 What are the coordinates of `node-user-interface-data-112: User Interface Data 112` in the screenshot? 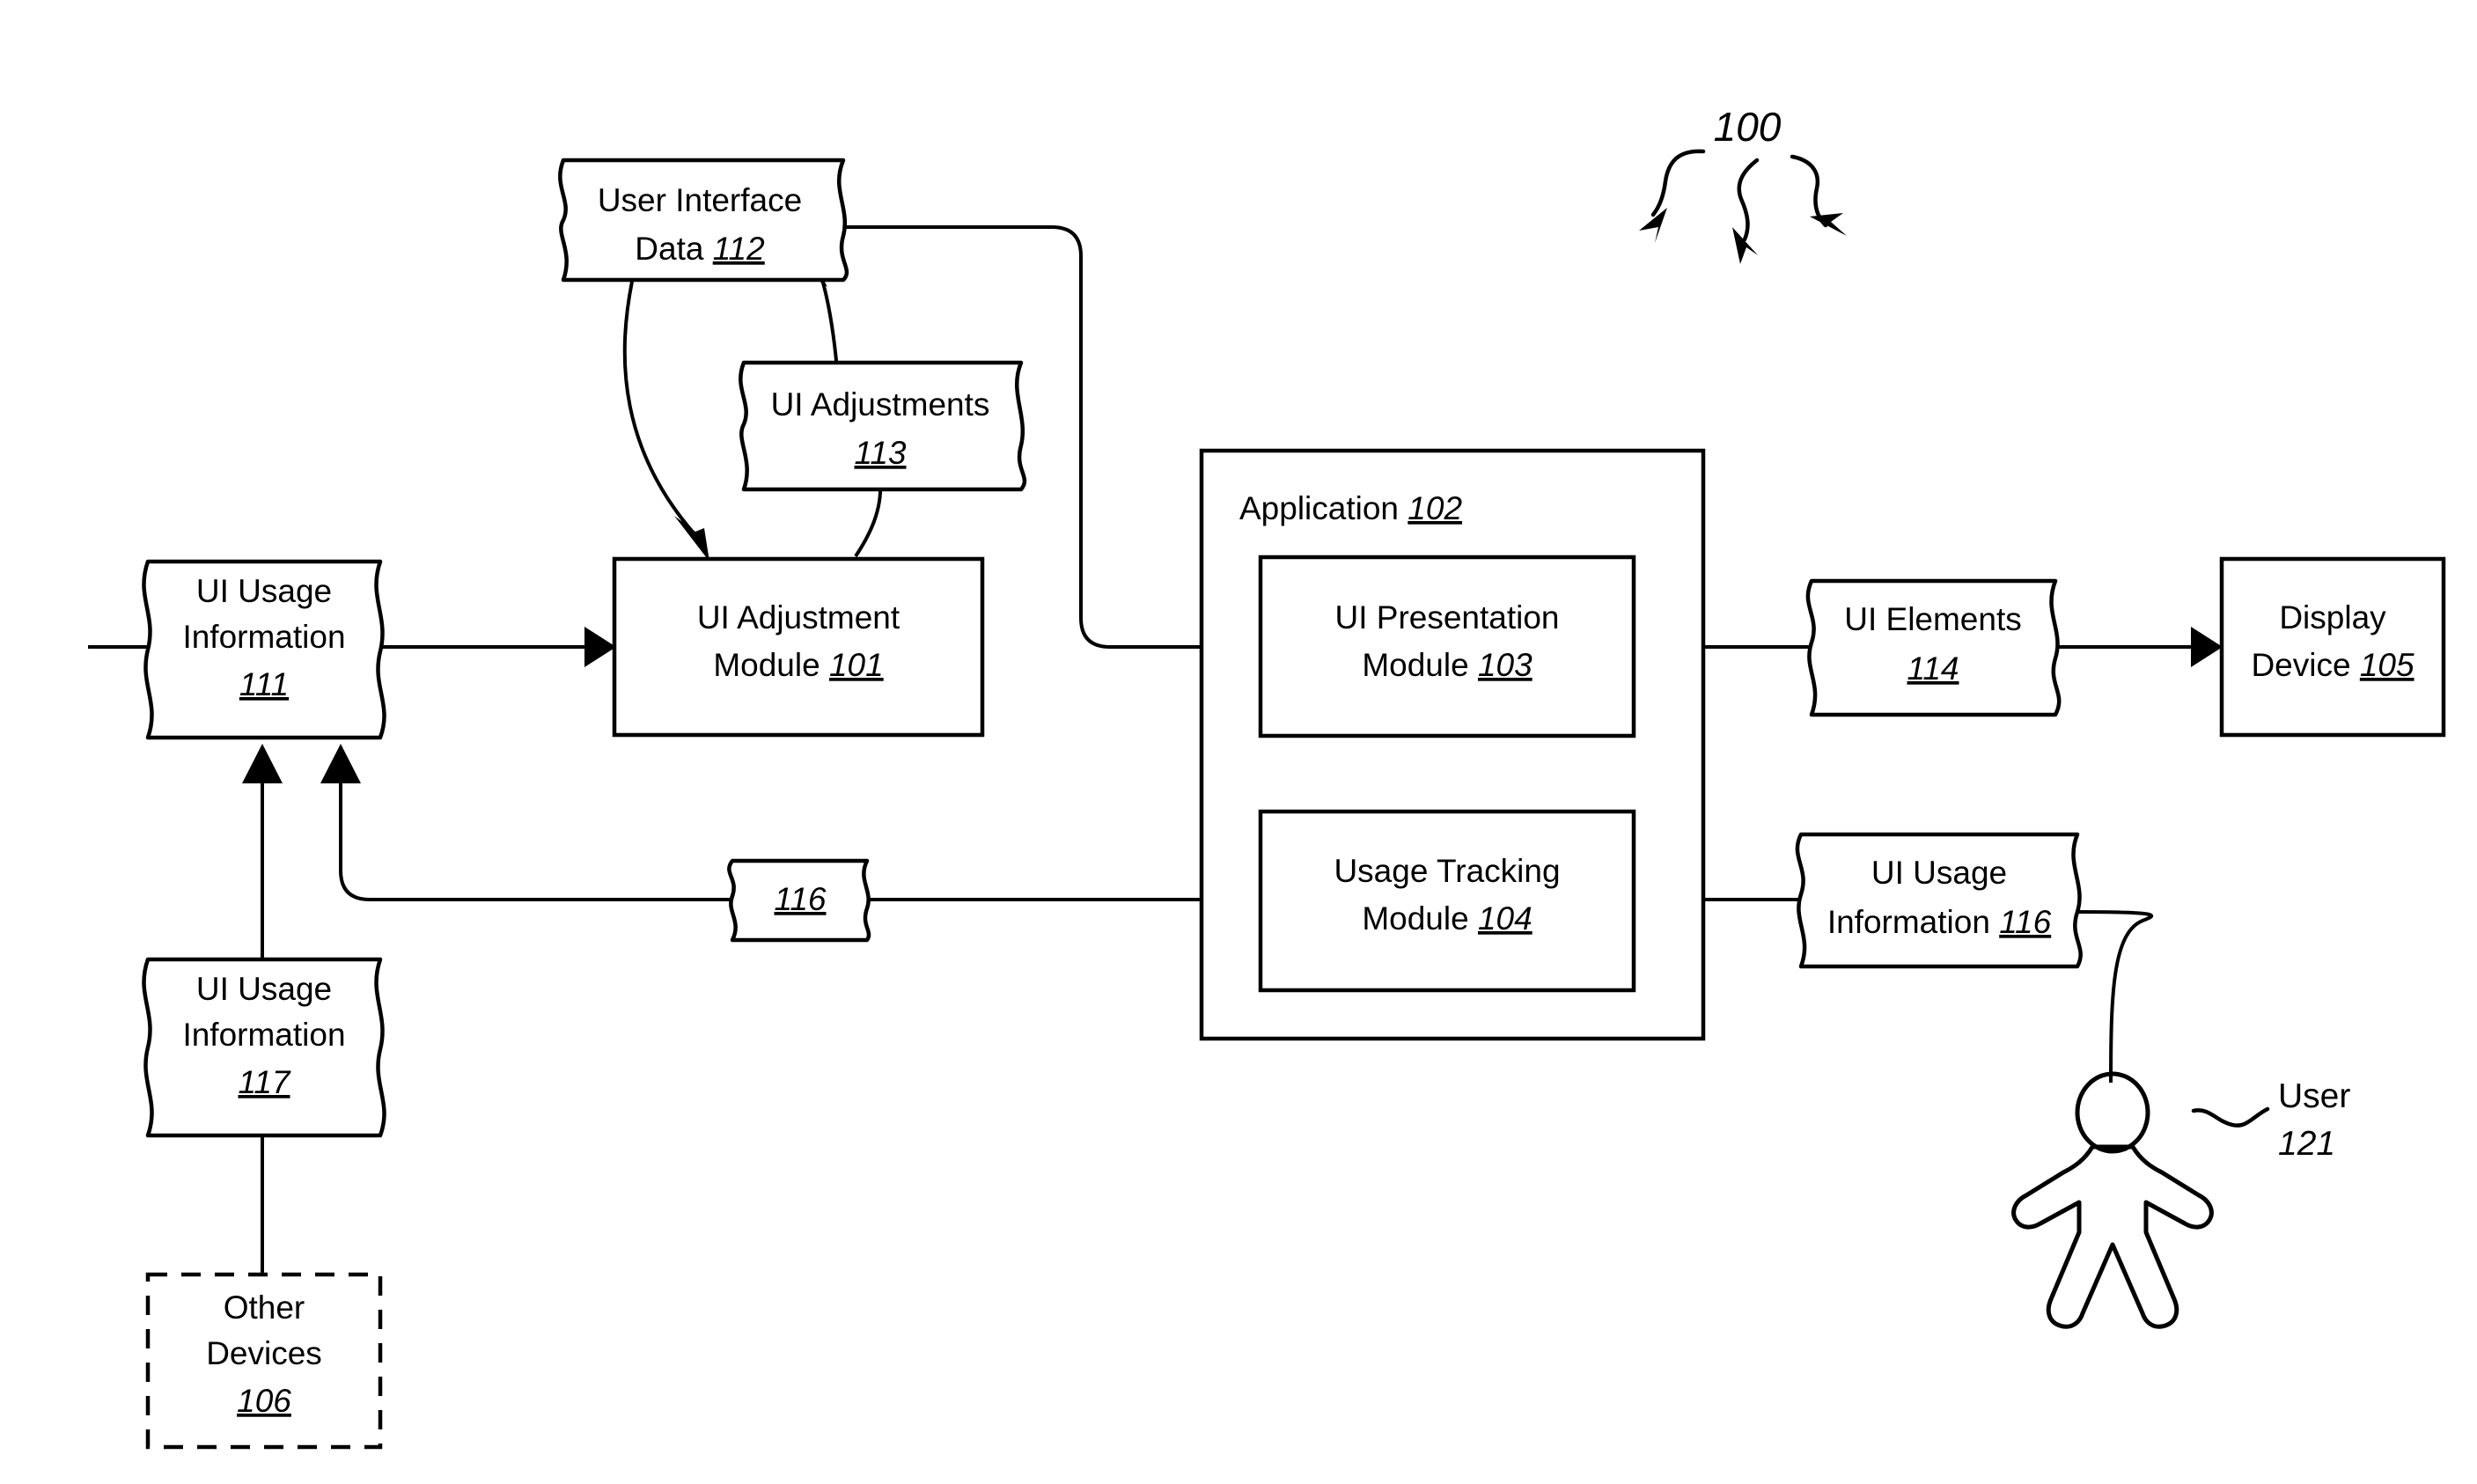 It's located at (703, 221).